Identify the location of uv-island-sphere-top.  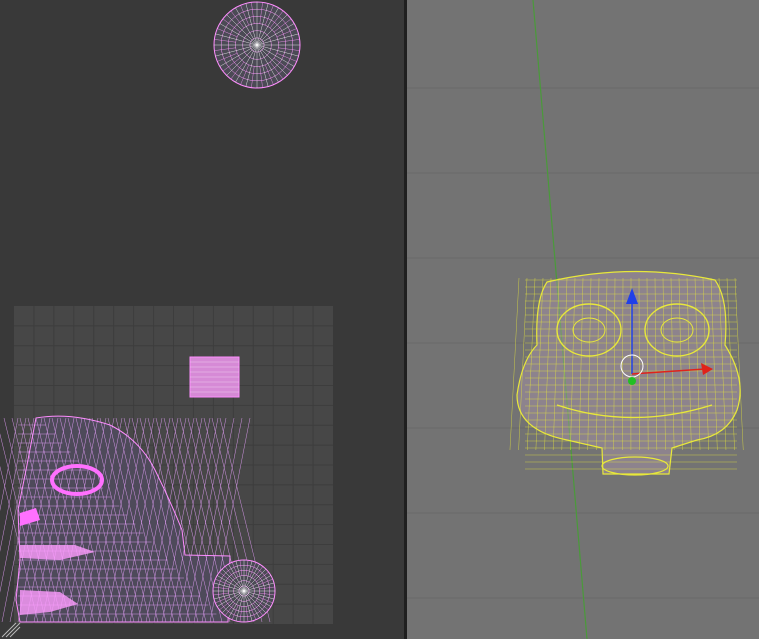
(257, 45).